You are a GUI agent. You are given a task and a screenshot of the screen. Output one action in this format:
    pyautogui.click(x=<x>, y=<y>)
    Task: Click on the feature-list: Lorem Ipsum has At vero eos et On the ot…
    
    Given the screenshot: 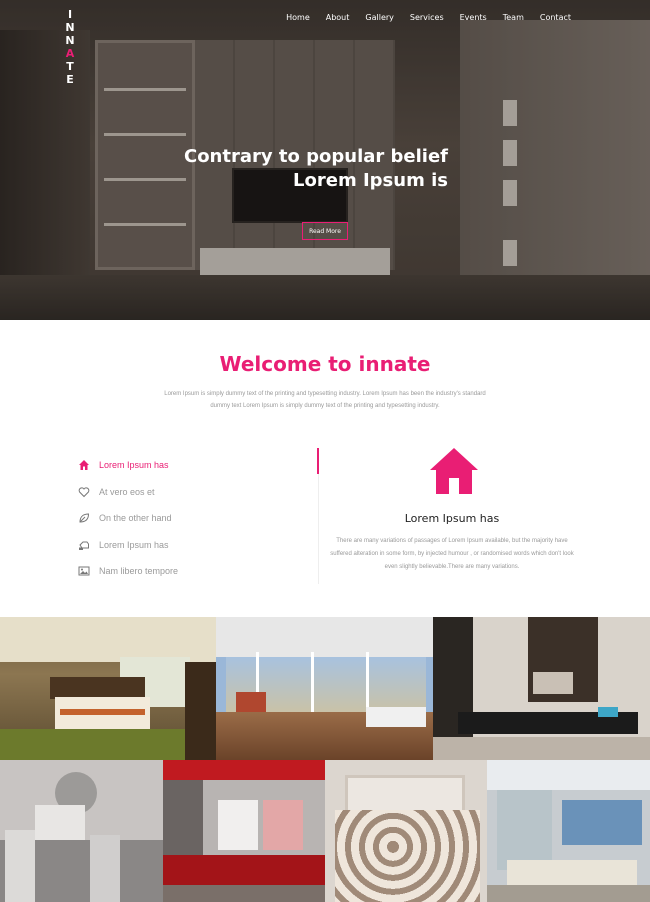 What is the action you would take?
    pyautogui.click(x=188, y=518)
    